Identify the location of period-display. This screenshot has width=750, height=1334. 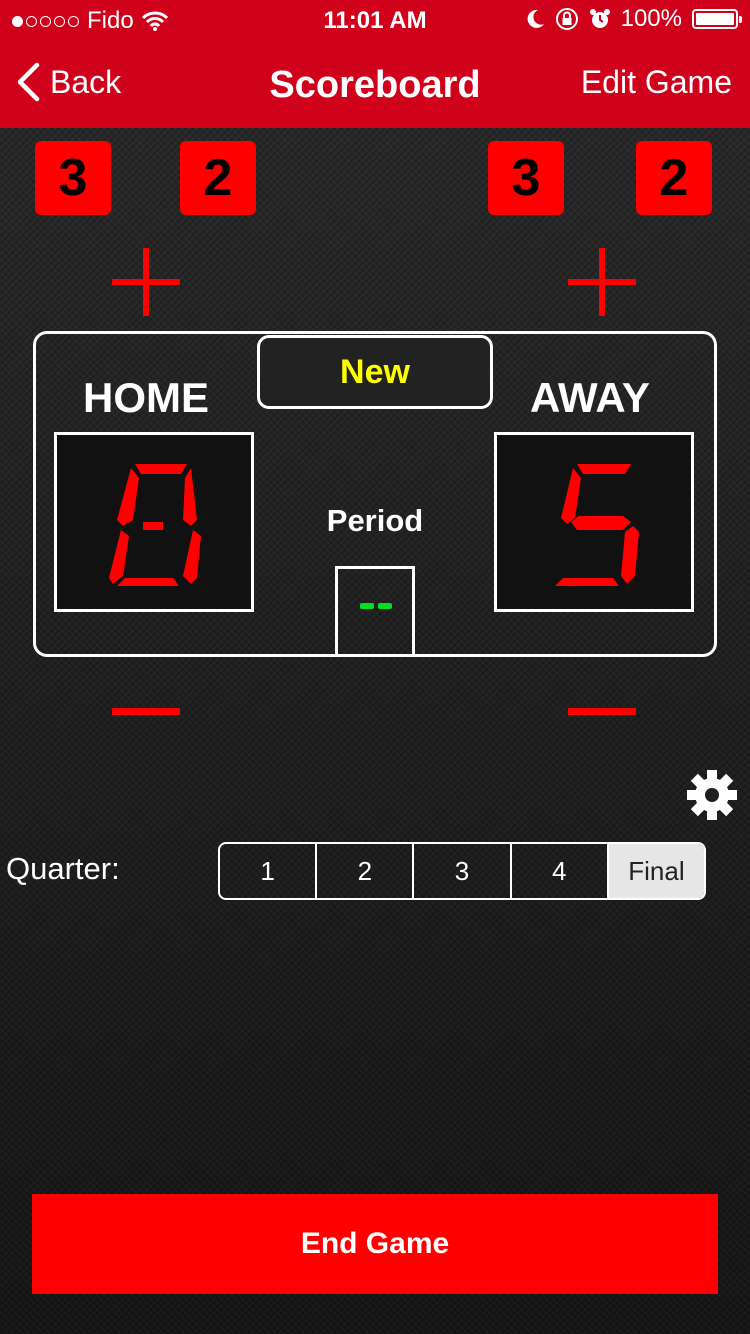
(375, 611).